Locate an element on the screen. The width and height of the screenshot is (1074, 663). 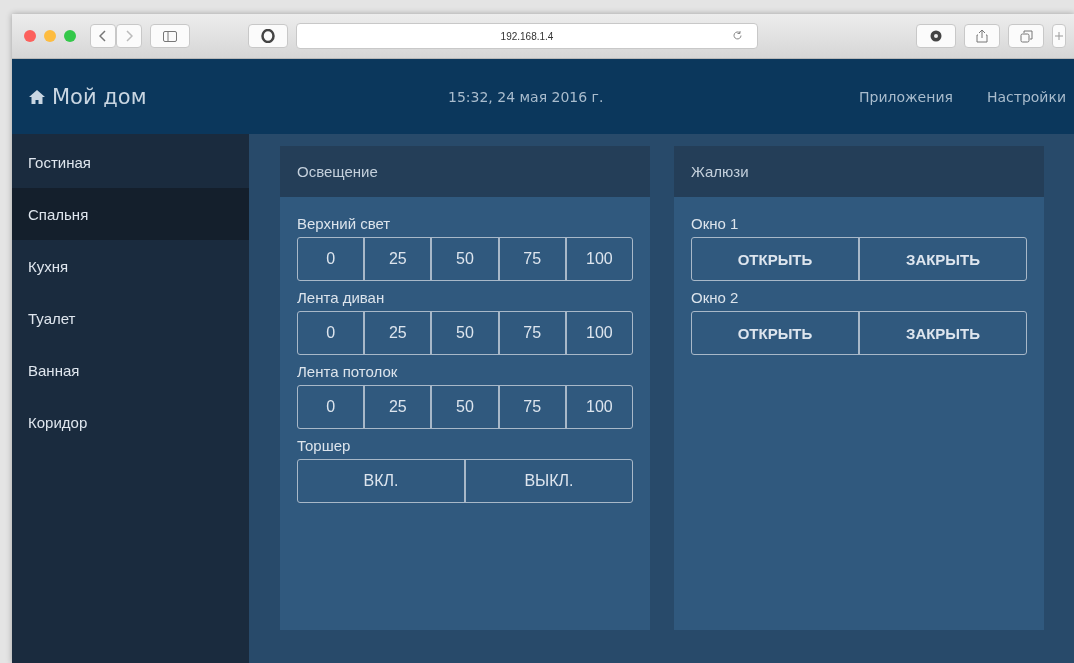
share-button is located at coordinates (982, 36).